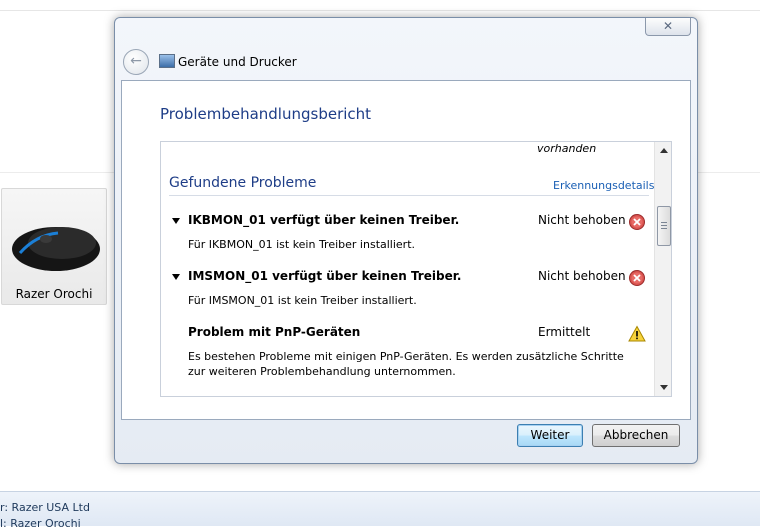  Describe the element at coordinates (409, 195) in the screenshot. I see `divider` at that location.